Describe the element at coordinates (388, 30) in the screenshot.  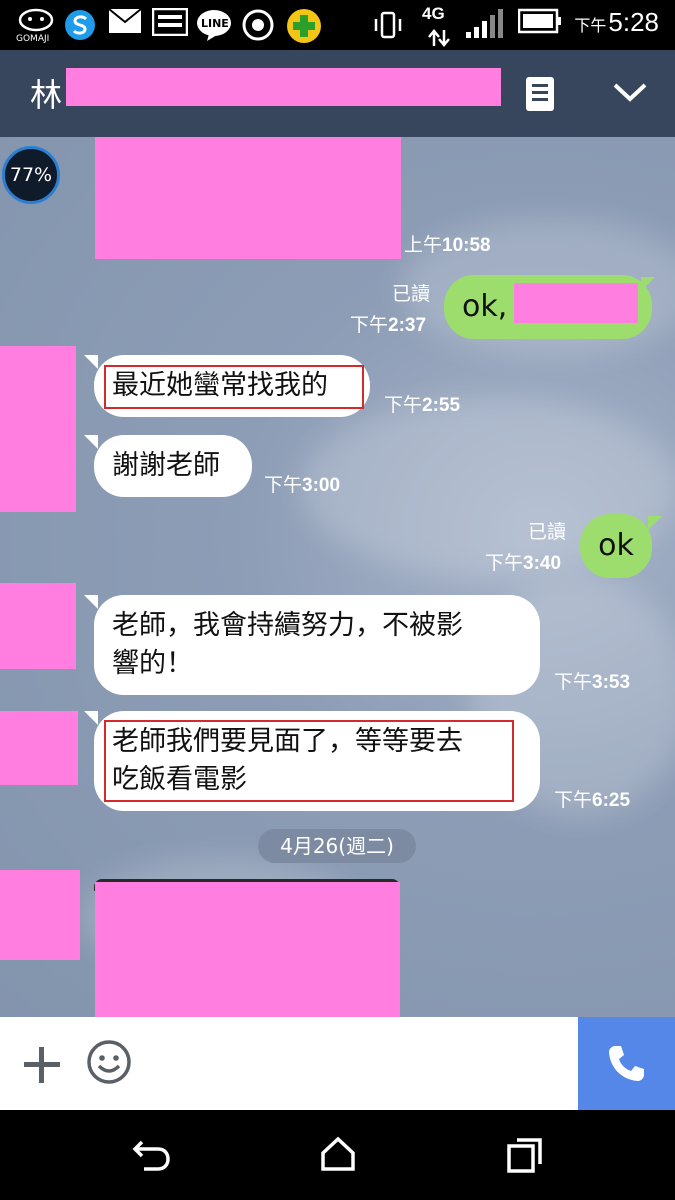
I see `vibrate-icon` at that location.